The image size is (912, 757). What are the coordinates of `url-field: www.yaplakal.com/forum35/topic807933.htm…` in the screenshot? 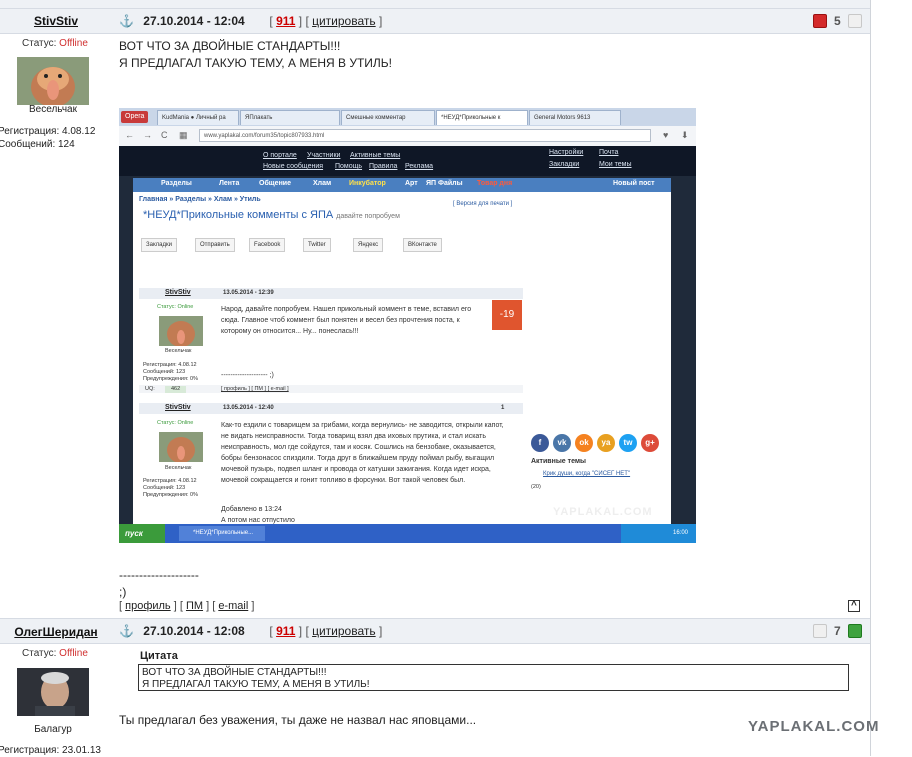 It's located at (425, 135).